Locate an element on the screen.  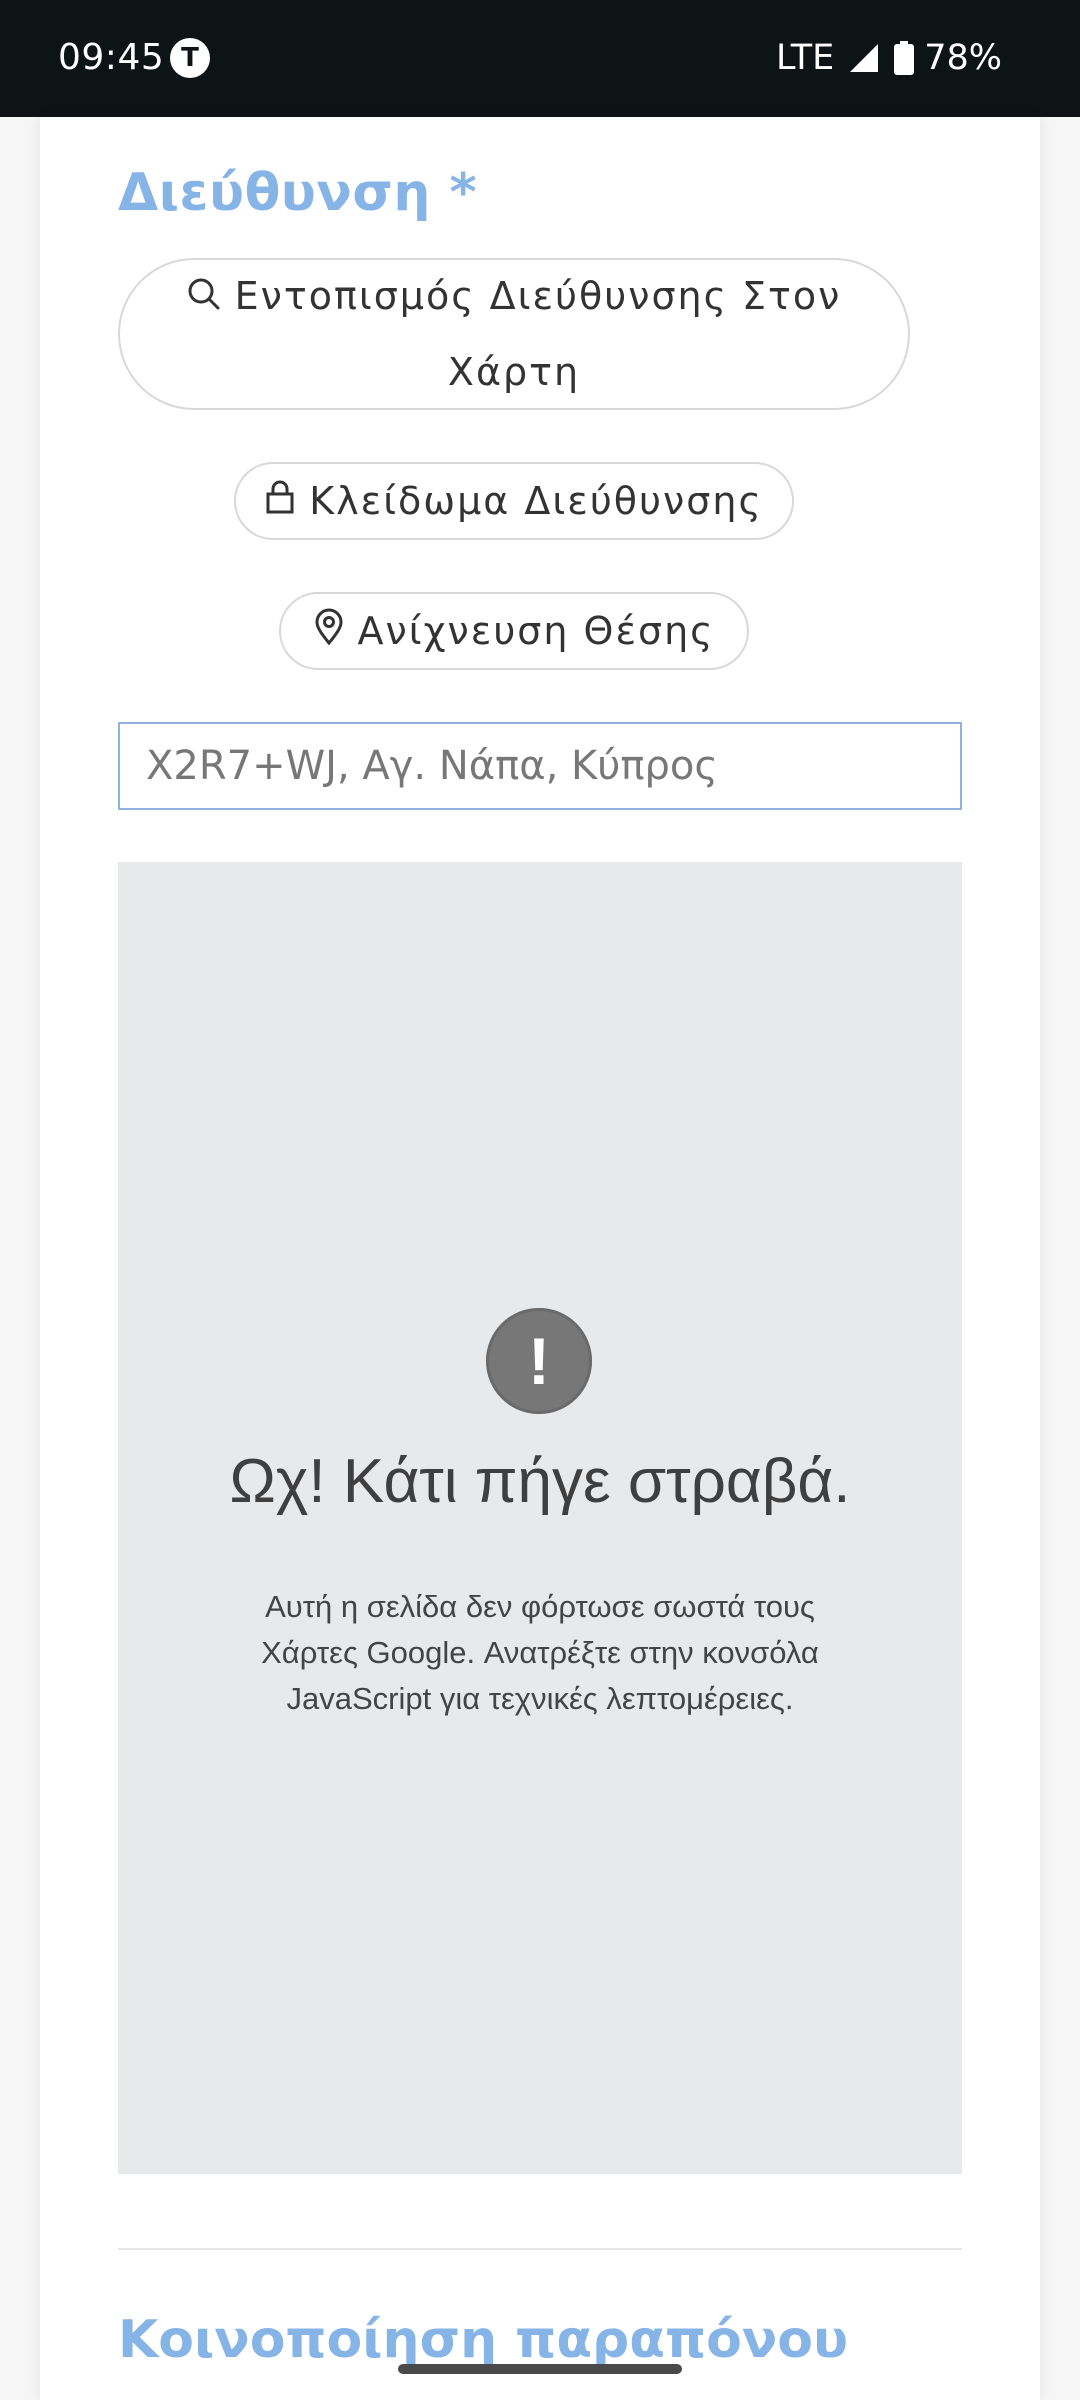
battery-icon is located at coordinates (904, 58).